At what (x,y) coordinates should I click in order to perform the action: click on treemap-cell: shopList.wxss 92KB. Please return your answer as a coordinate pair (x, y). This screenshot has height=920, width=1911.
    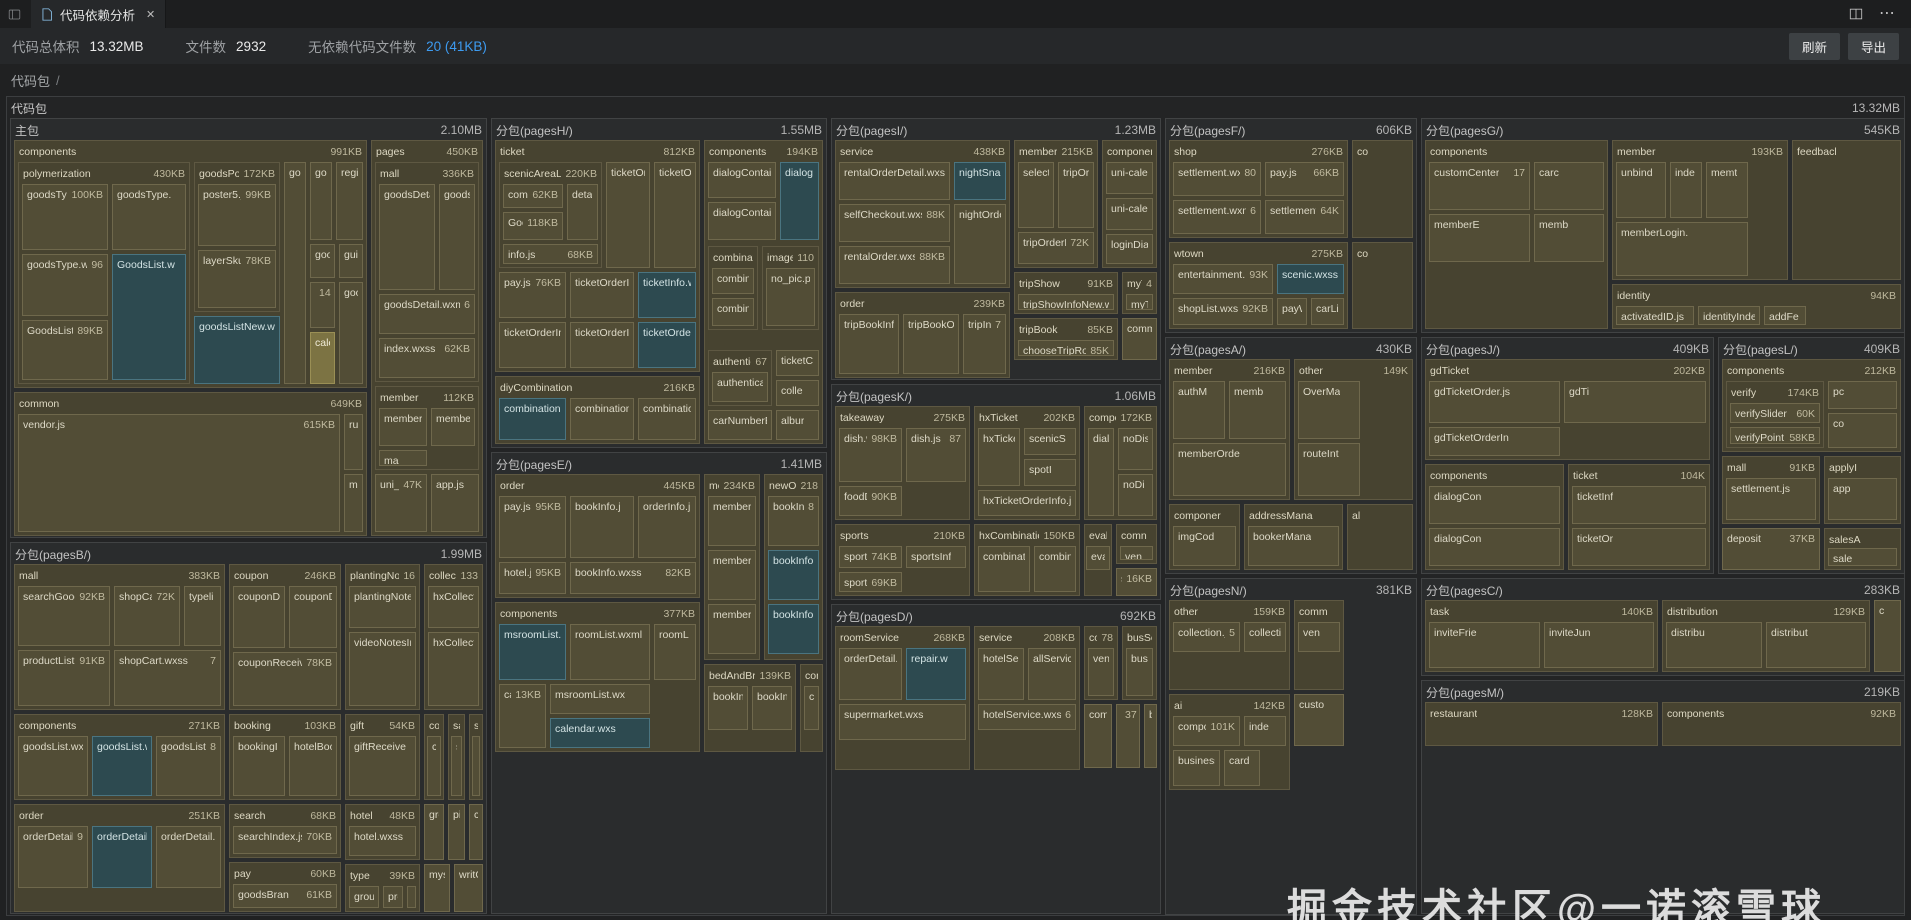
    Looking at the image, I should click on (1223, 311).